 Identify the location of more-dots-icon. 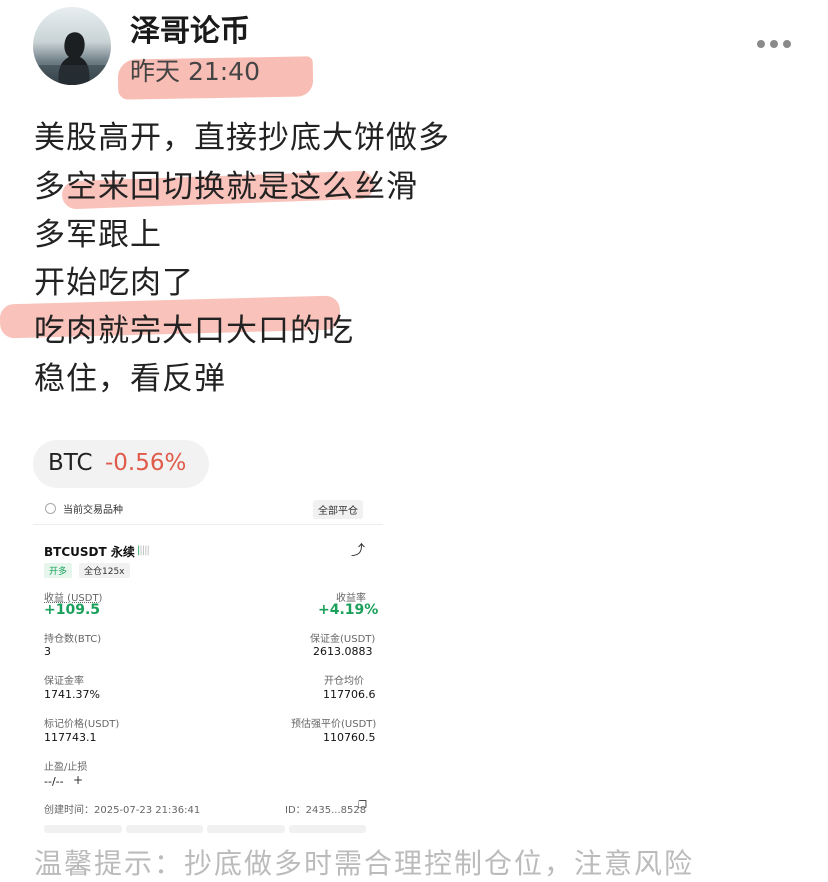
(774, 44).